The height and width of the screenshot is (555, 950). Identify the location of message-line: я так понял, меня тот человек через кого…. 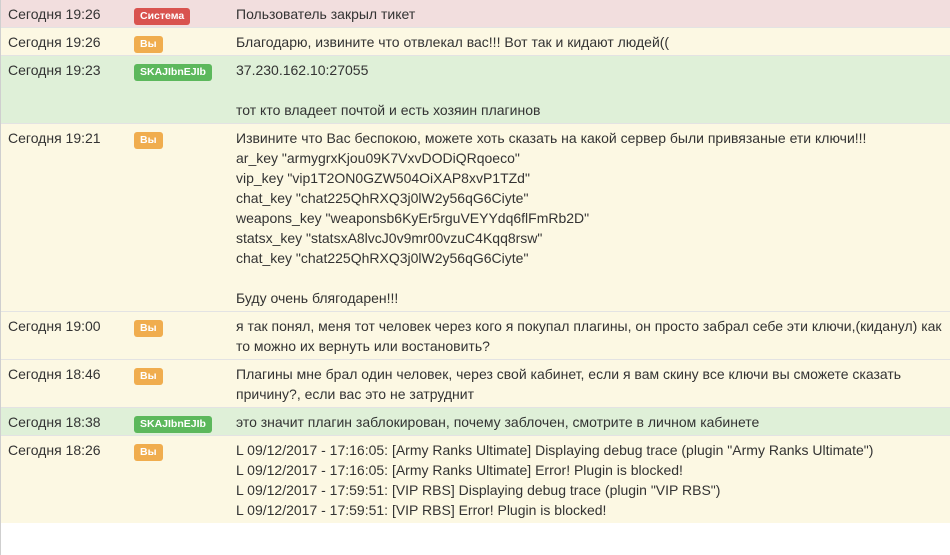
(589, 326).